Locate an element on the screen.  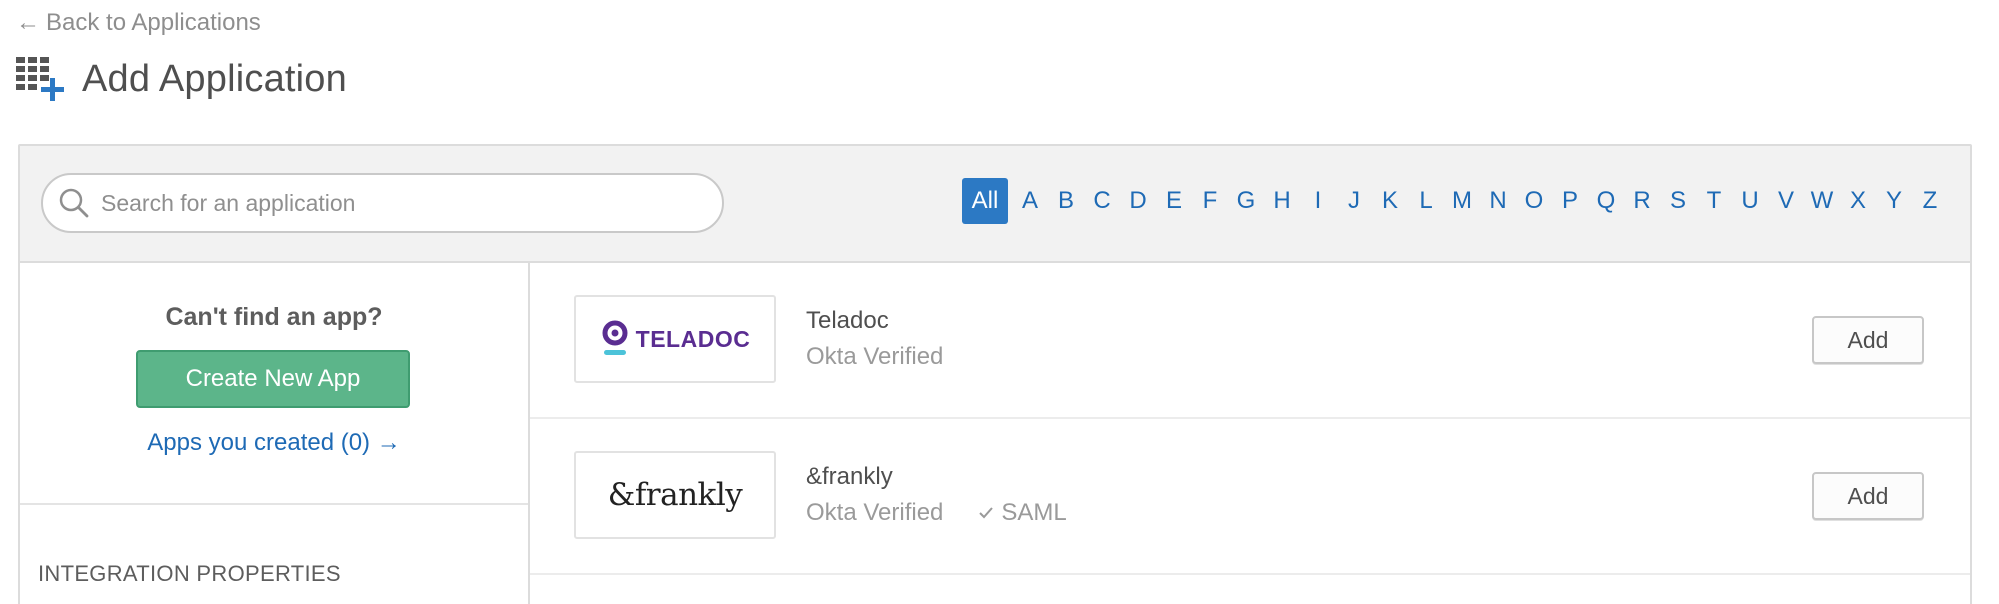
search-box is located at coordinates (382, 203).